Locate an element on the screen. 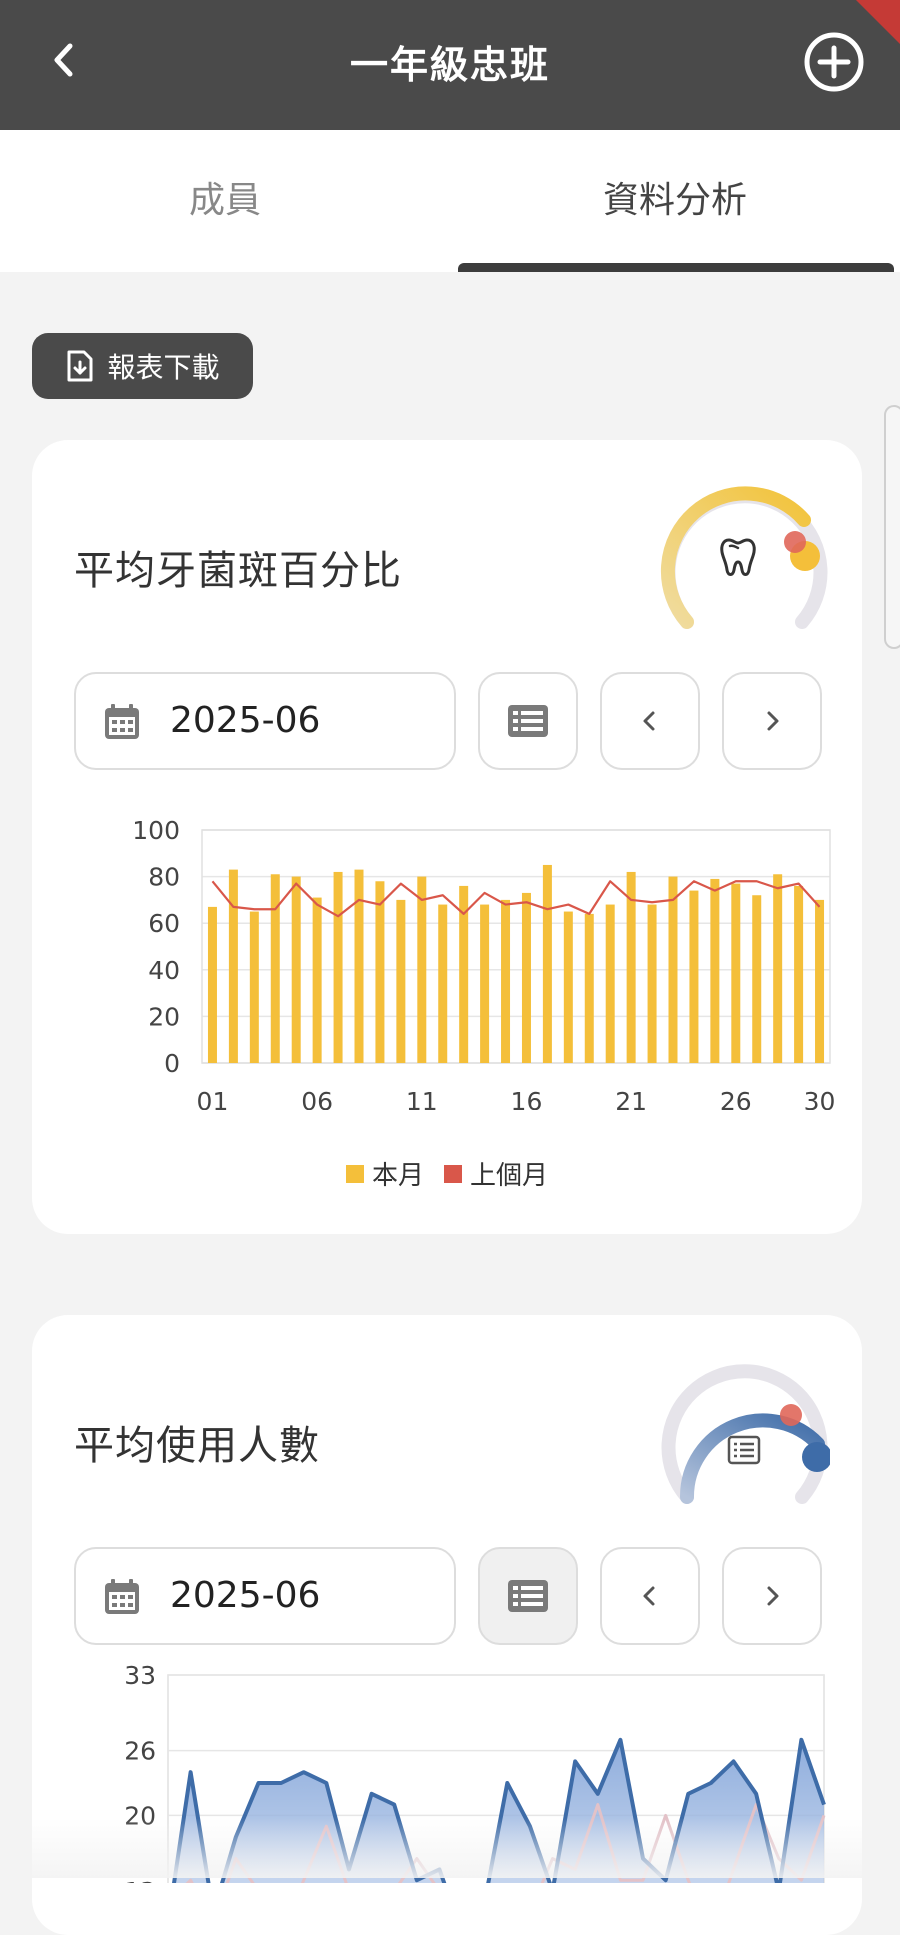 Image resolution: width=900 pixels, height=1935 pixels. y-tick-label: 0 is located at coordinates (172, 1063).